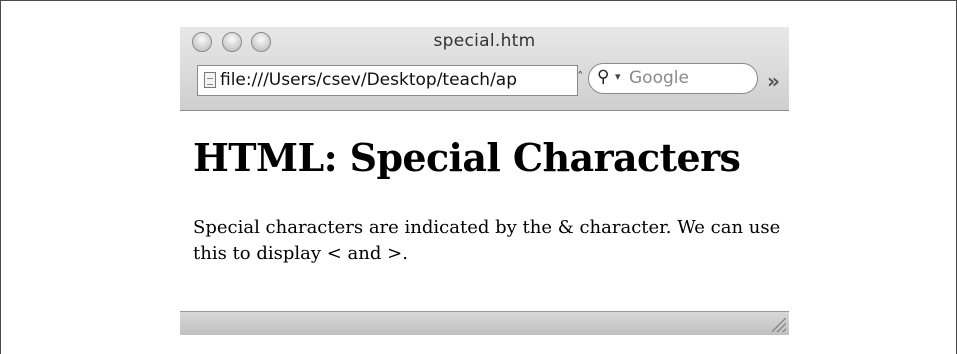  What do you see at coordinates (773, 81) in the screenshot?
I see `toolbar-overflow-icon: »` at bounding box center [773, 81].